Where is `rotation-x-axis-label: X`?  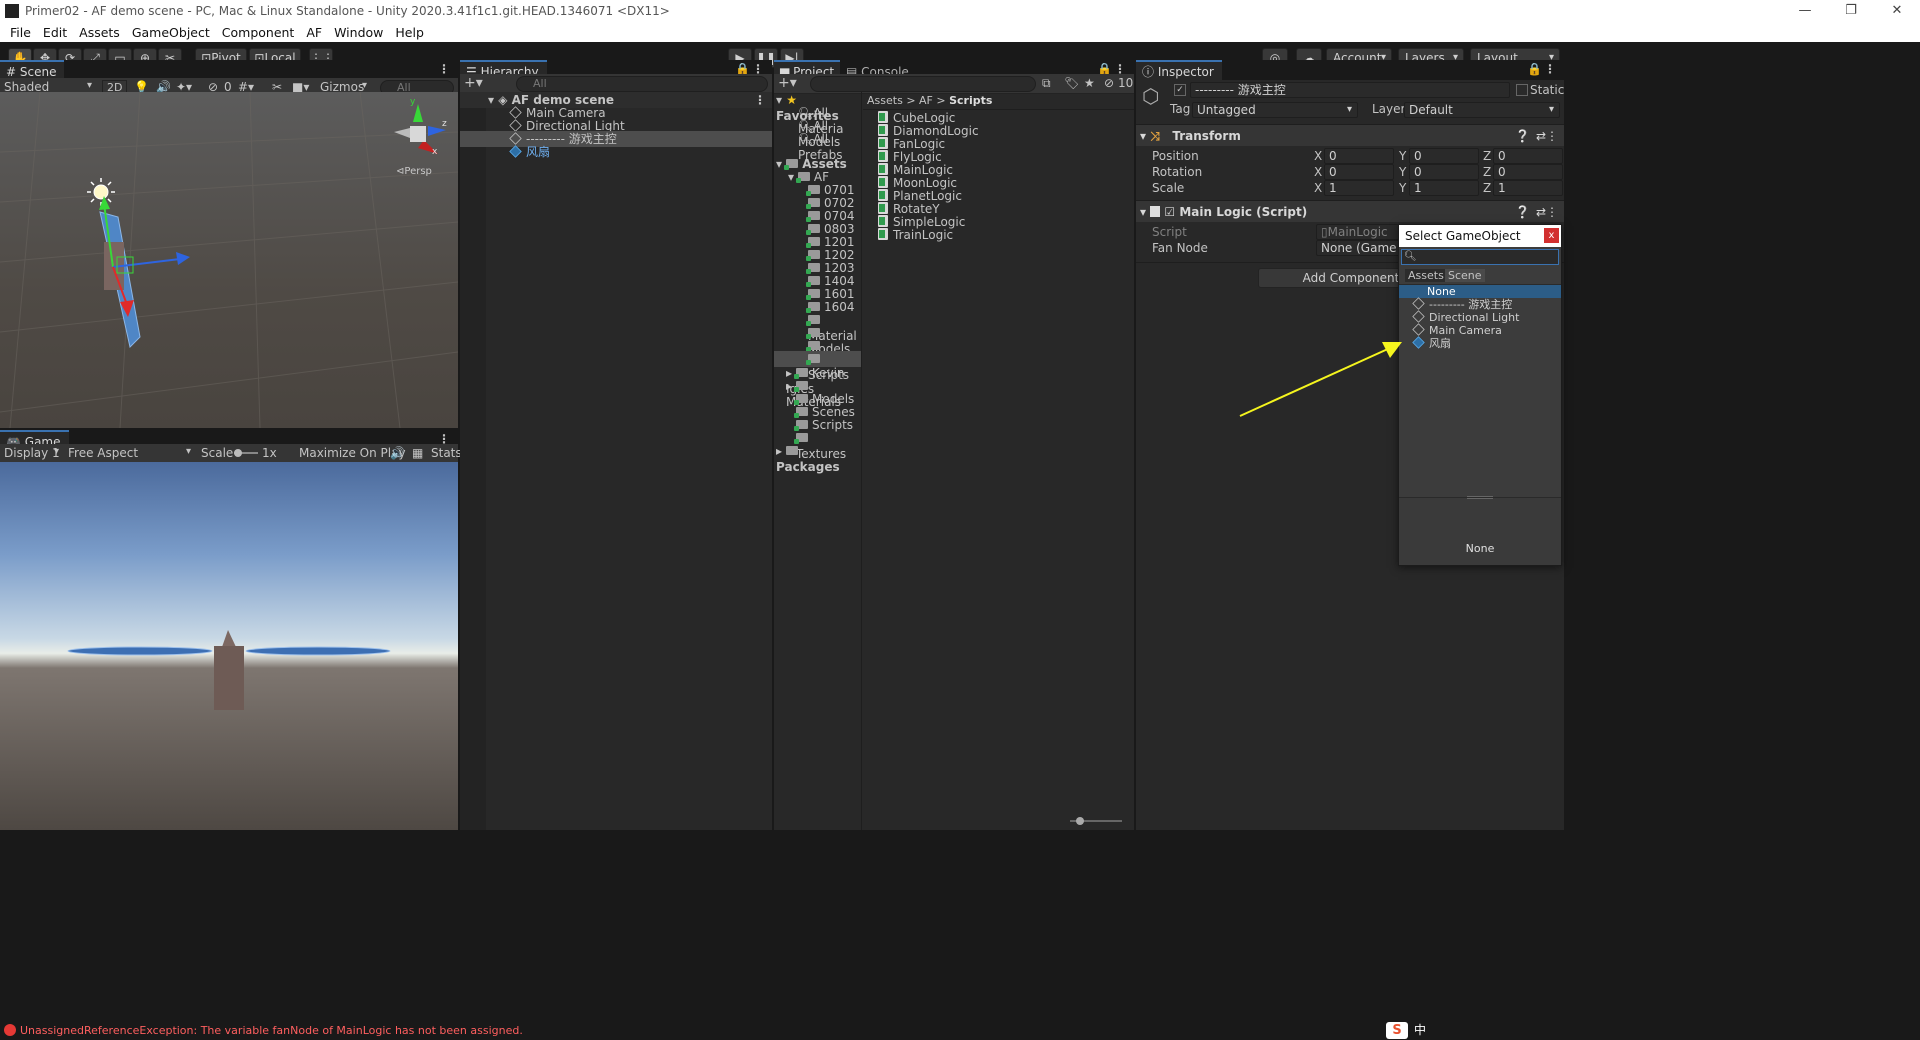 rotation-x-axis-label: X is located at coordinates (1318, 172).